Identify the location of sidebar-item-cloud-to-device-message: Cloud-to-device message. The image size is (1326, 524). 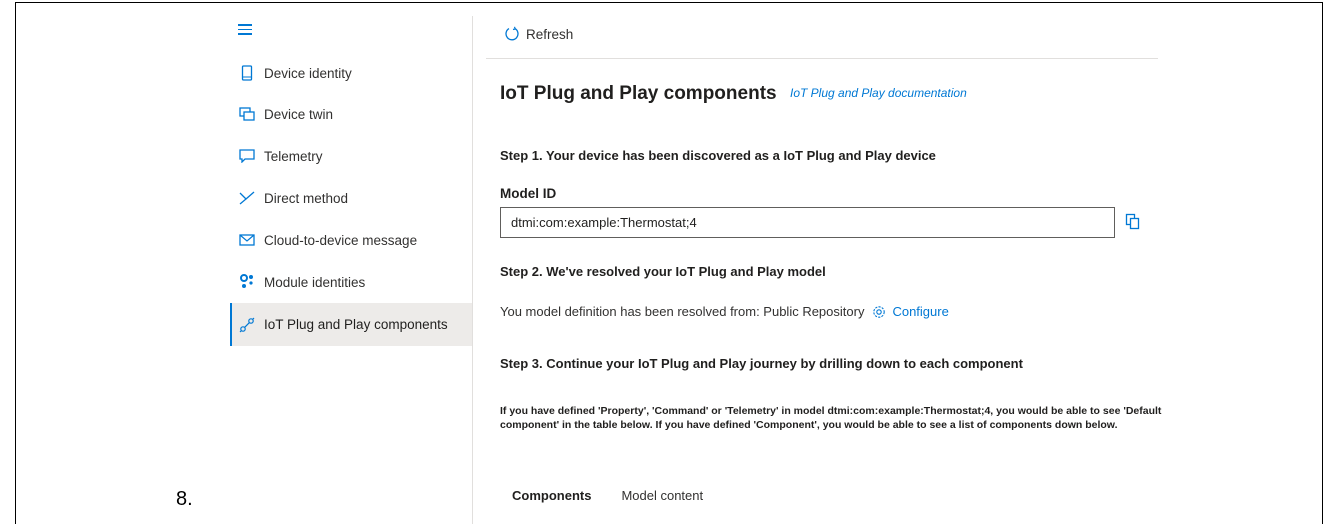
(351, 240).